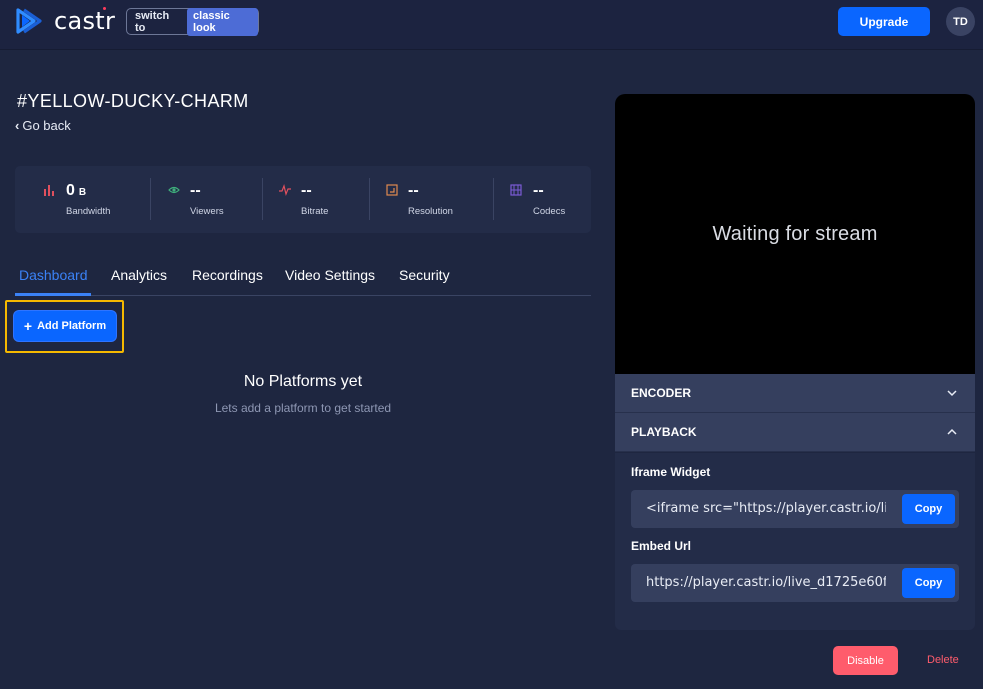  What do you see at coordinates (661, 546) in the screenshot?
I see `embed-url-label: Embed Url` at bounding box center [661, 546].